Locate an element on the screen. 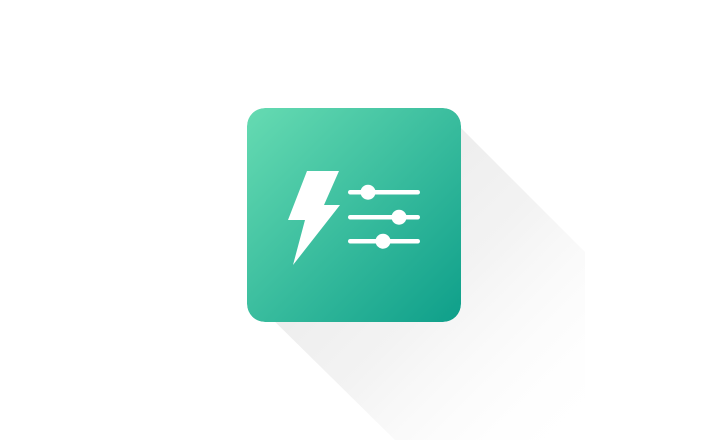  app-icon is located at coordinates (354, 215).